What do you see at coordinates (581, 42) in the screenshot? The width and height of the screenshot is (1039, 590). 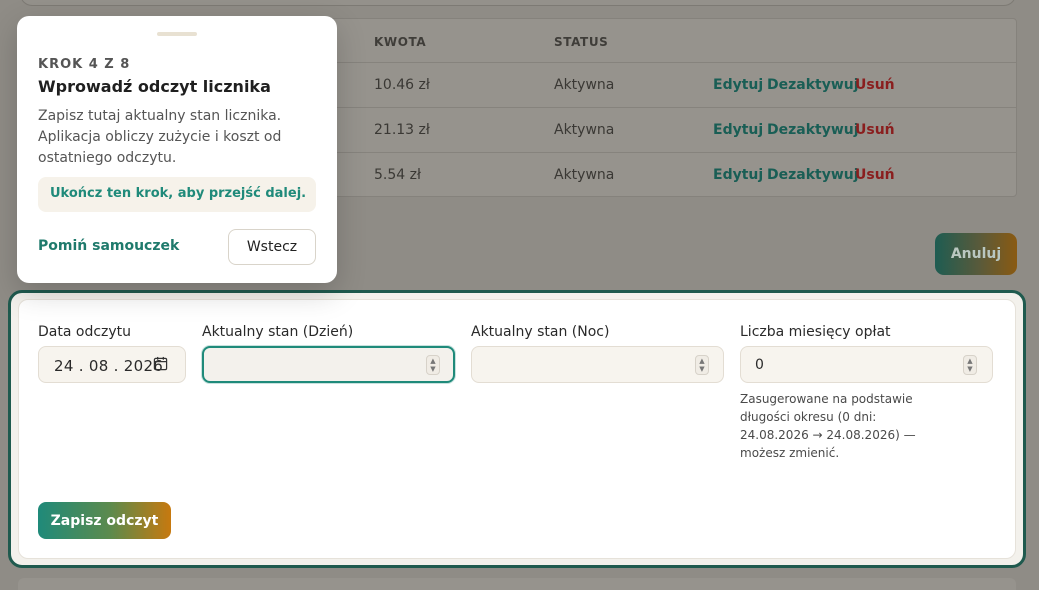 I see `column-header-status: STATUS` at bounding box center [581, 42].